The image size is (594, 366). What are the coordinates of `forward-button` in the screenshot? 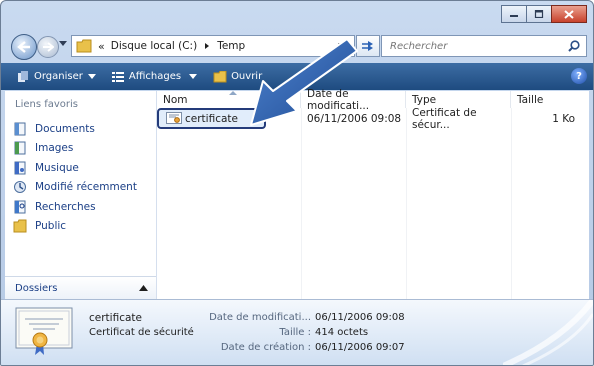 It's located at (48, 47).